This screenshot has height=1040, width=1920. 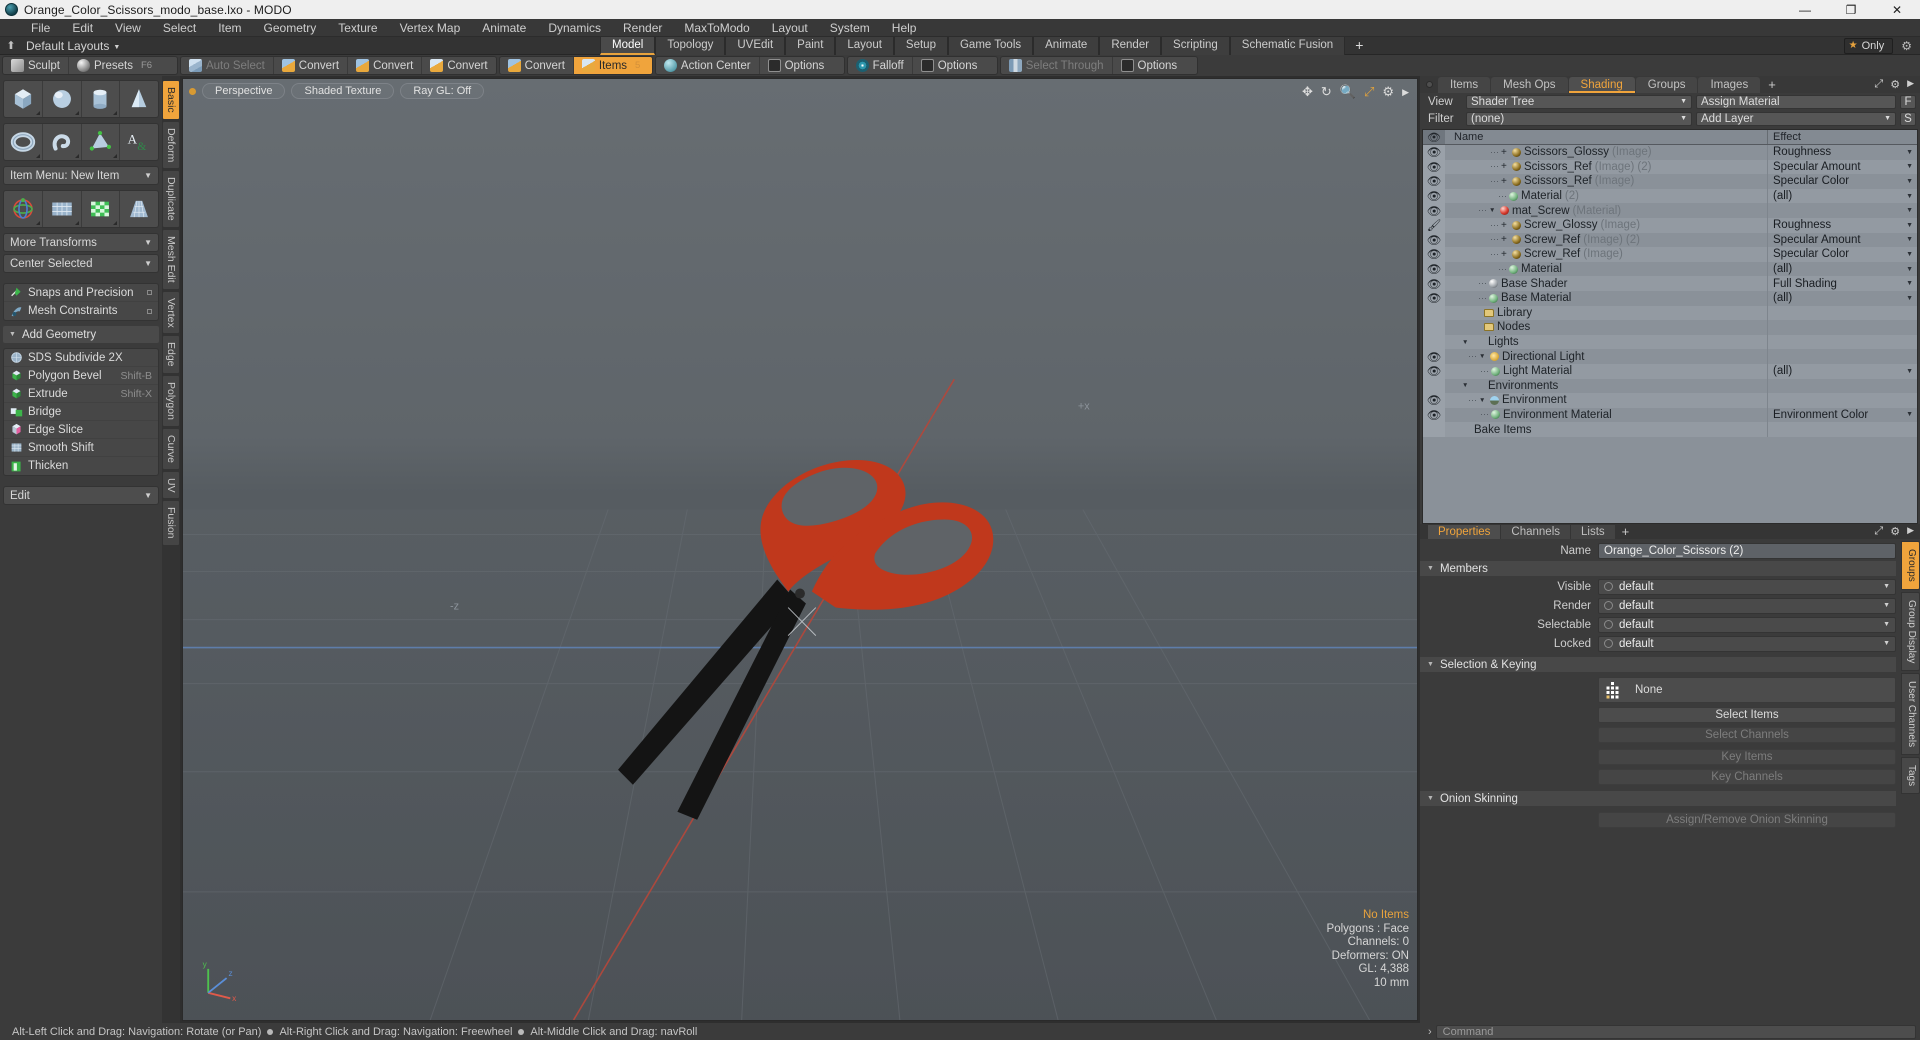 I want to click on row-effect-cell: (all) ▼, so click(x=1842, y=269).